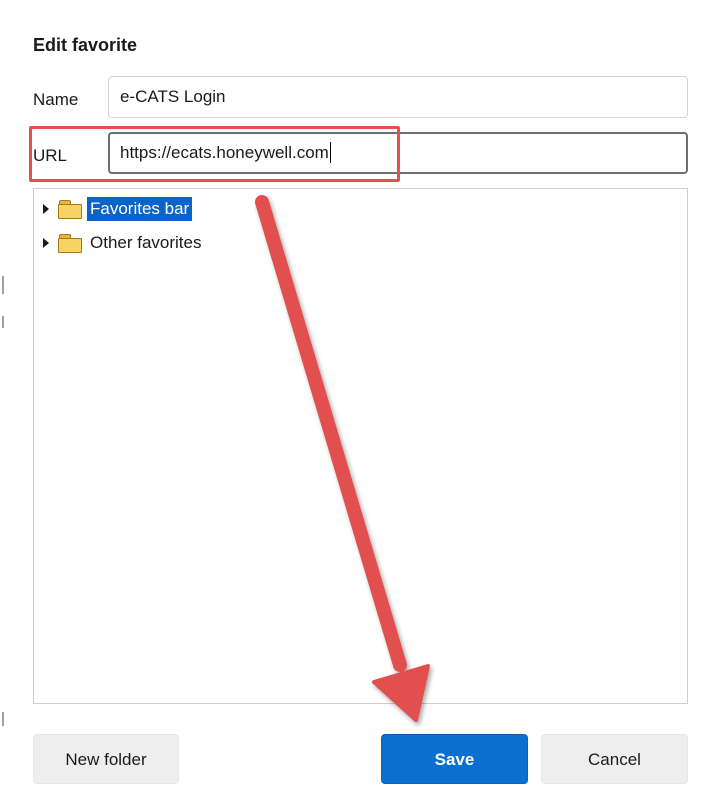 This screenshot has width=701, height=796. Describe the element at coordinates (398, 153) in the screenshot. I see `url-input: https://ecats.honeywell.com` at that location.